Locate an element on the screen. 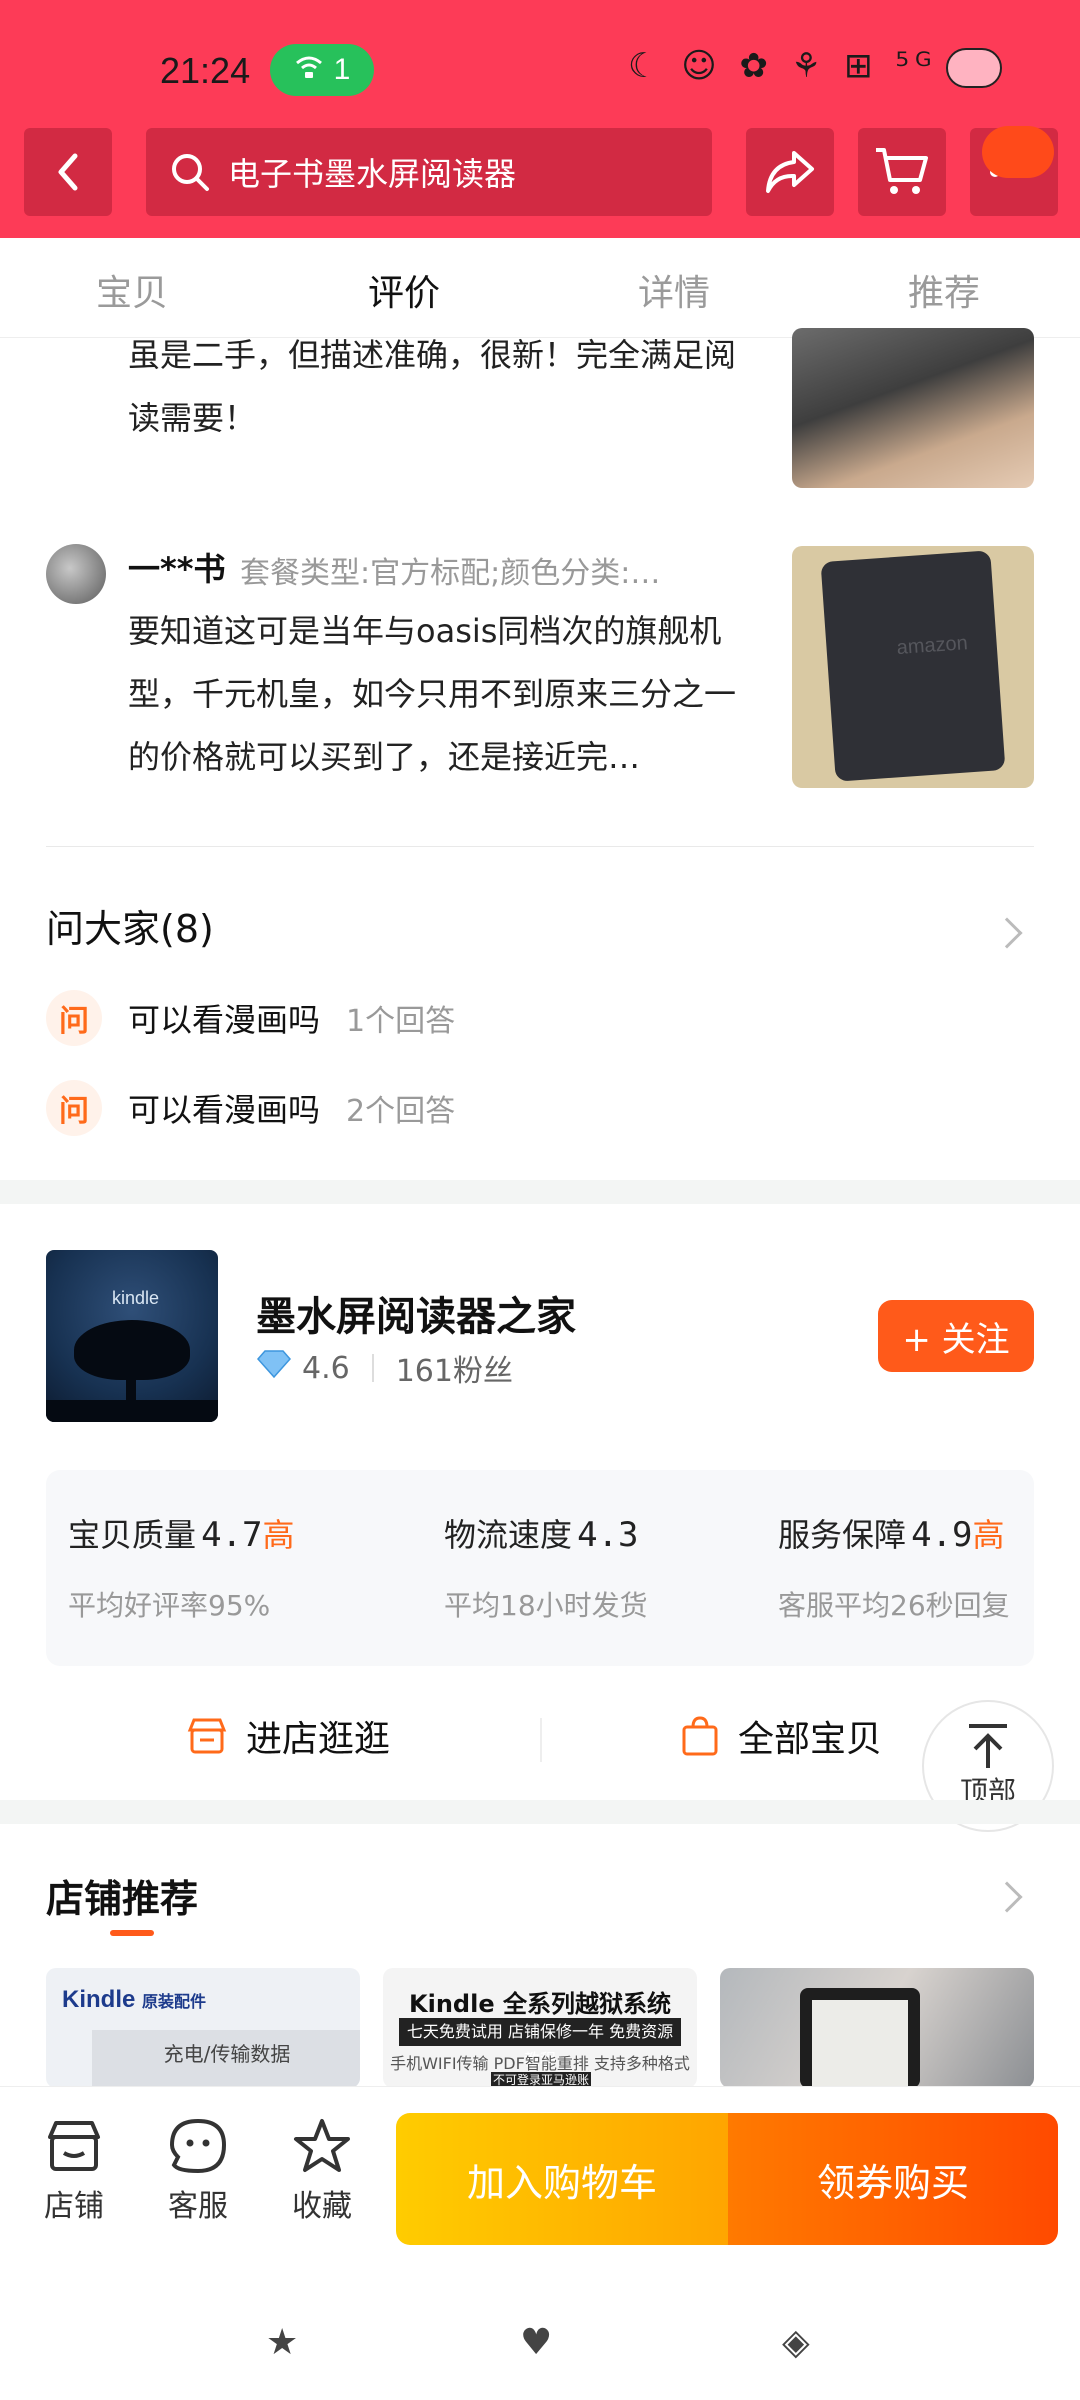  ask-item: 问 可以看漫画吗 1个回答 is located at coordinates (250, 1018).